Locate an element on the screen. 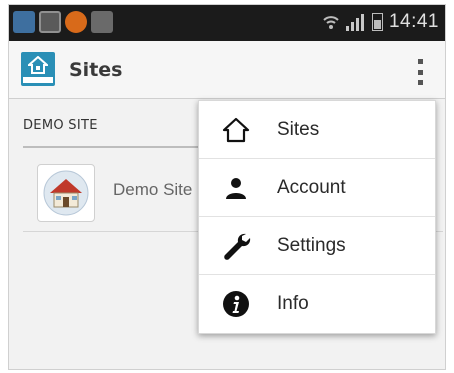 The height and width of the screenshot is (373, 454). info-icon is located at coordinates (236, 304).